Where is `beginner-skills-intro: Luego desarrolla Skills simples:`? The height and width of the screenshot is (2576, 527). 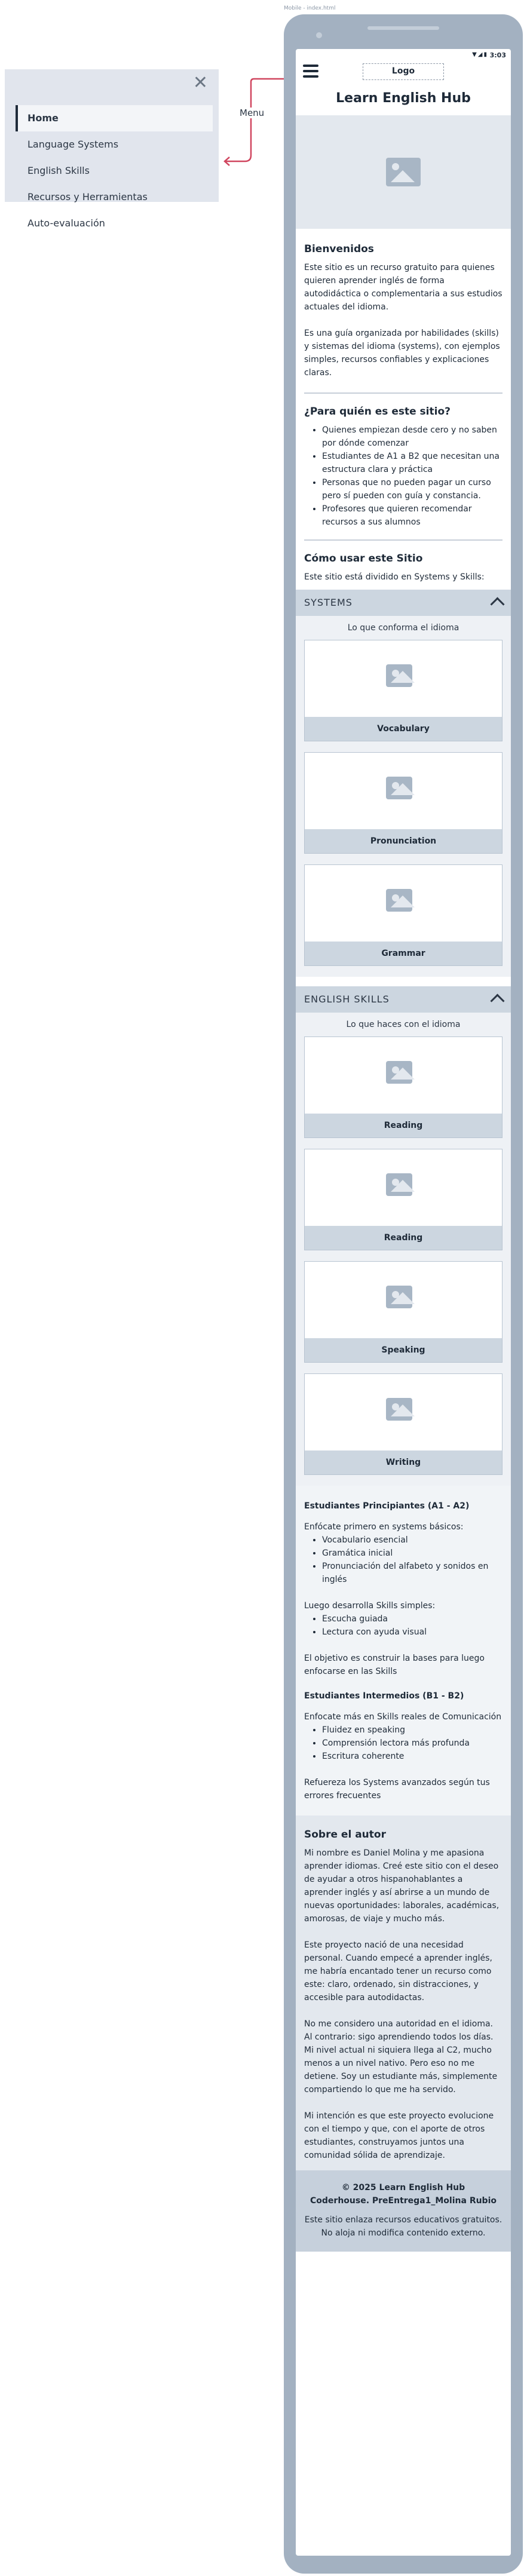 beginner-skills-intro: Luego desarrolla Skills simples: is located at coordinates (370, 1606).